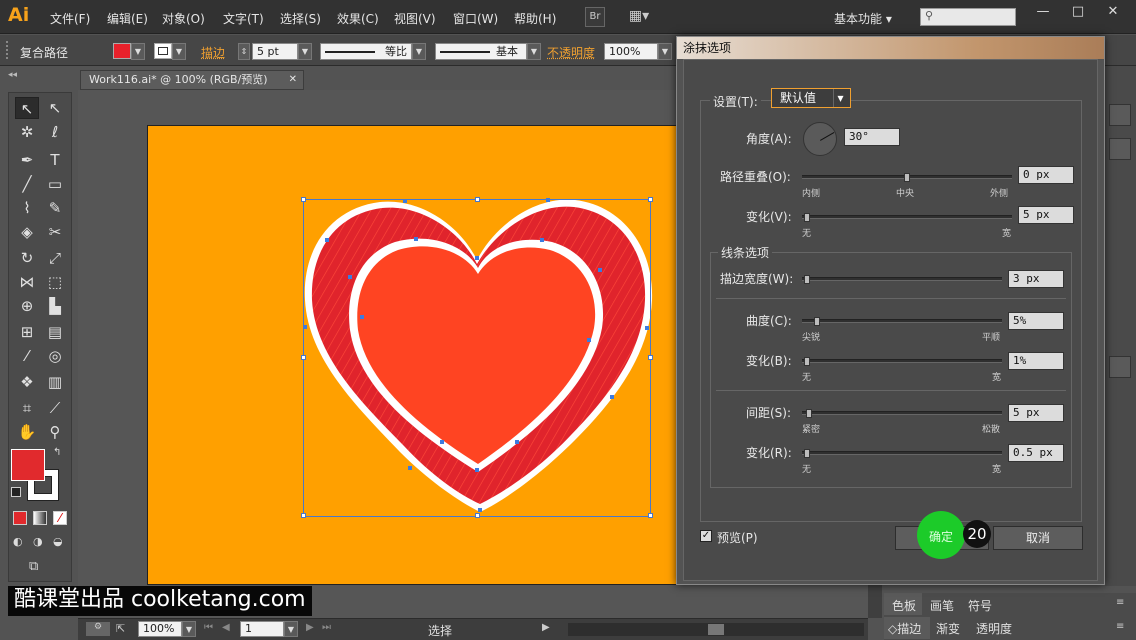  What do you see at coordinates (904, 628) in the screenshot?
I see `tab-stroke: ◇描边` at bounding box center [904, 628].